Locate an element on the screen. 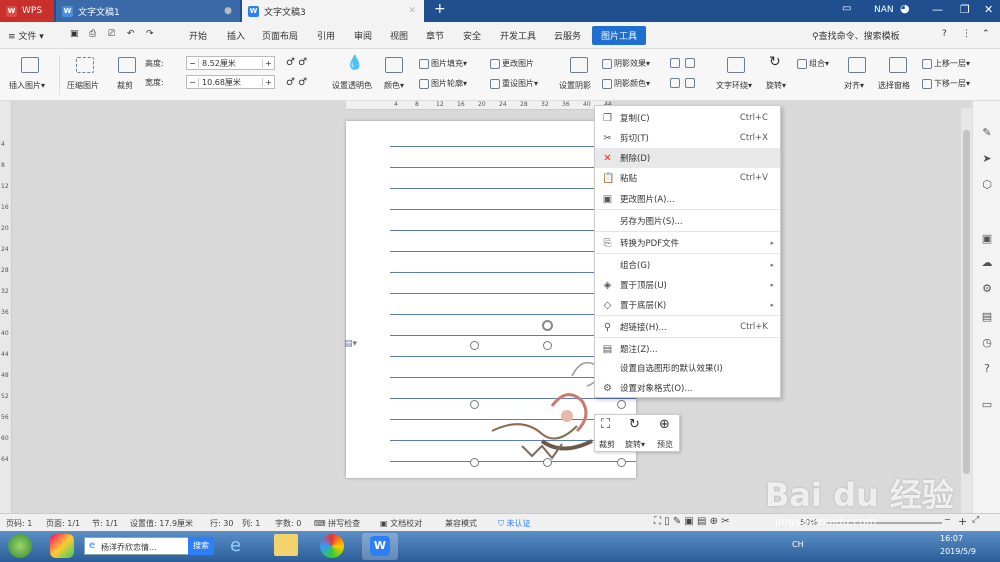 The image size is (1000, 562). menu-view: 视图 is located at coordinates (399, 35).